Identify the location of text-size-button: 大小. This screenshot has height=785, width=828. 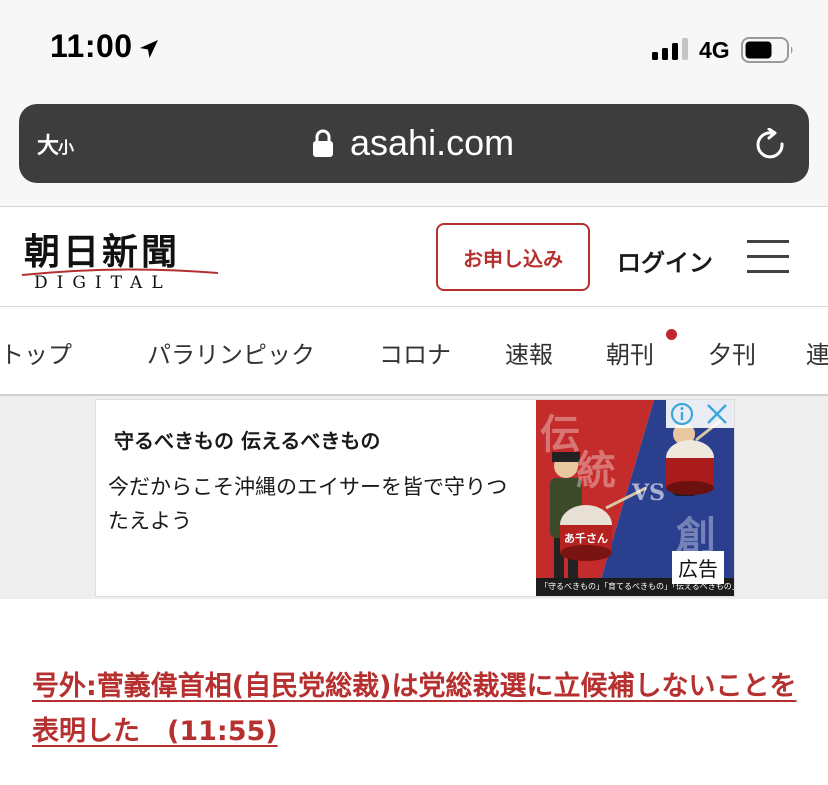
(55, 144).